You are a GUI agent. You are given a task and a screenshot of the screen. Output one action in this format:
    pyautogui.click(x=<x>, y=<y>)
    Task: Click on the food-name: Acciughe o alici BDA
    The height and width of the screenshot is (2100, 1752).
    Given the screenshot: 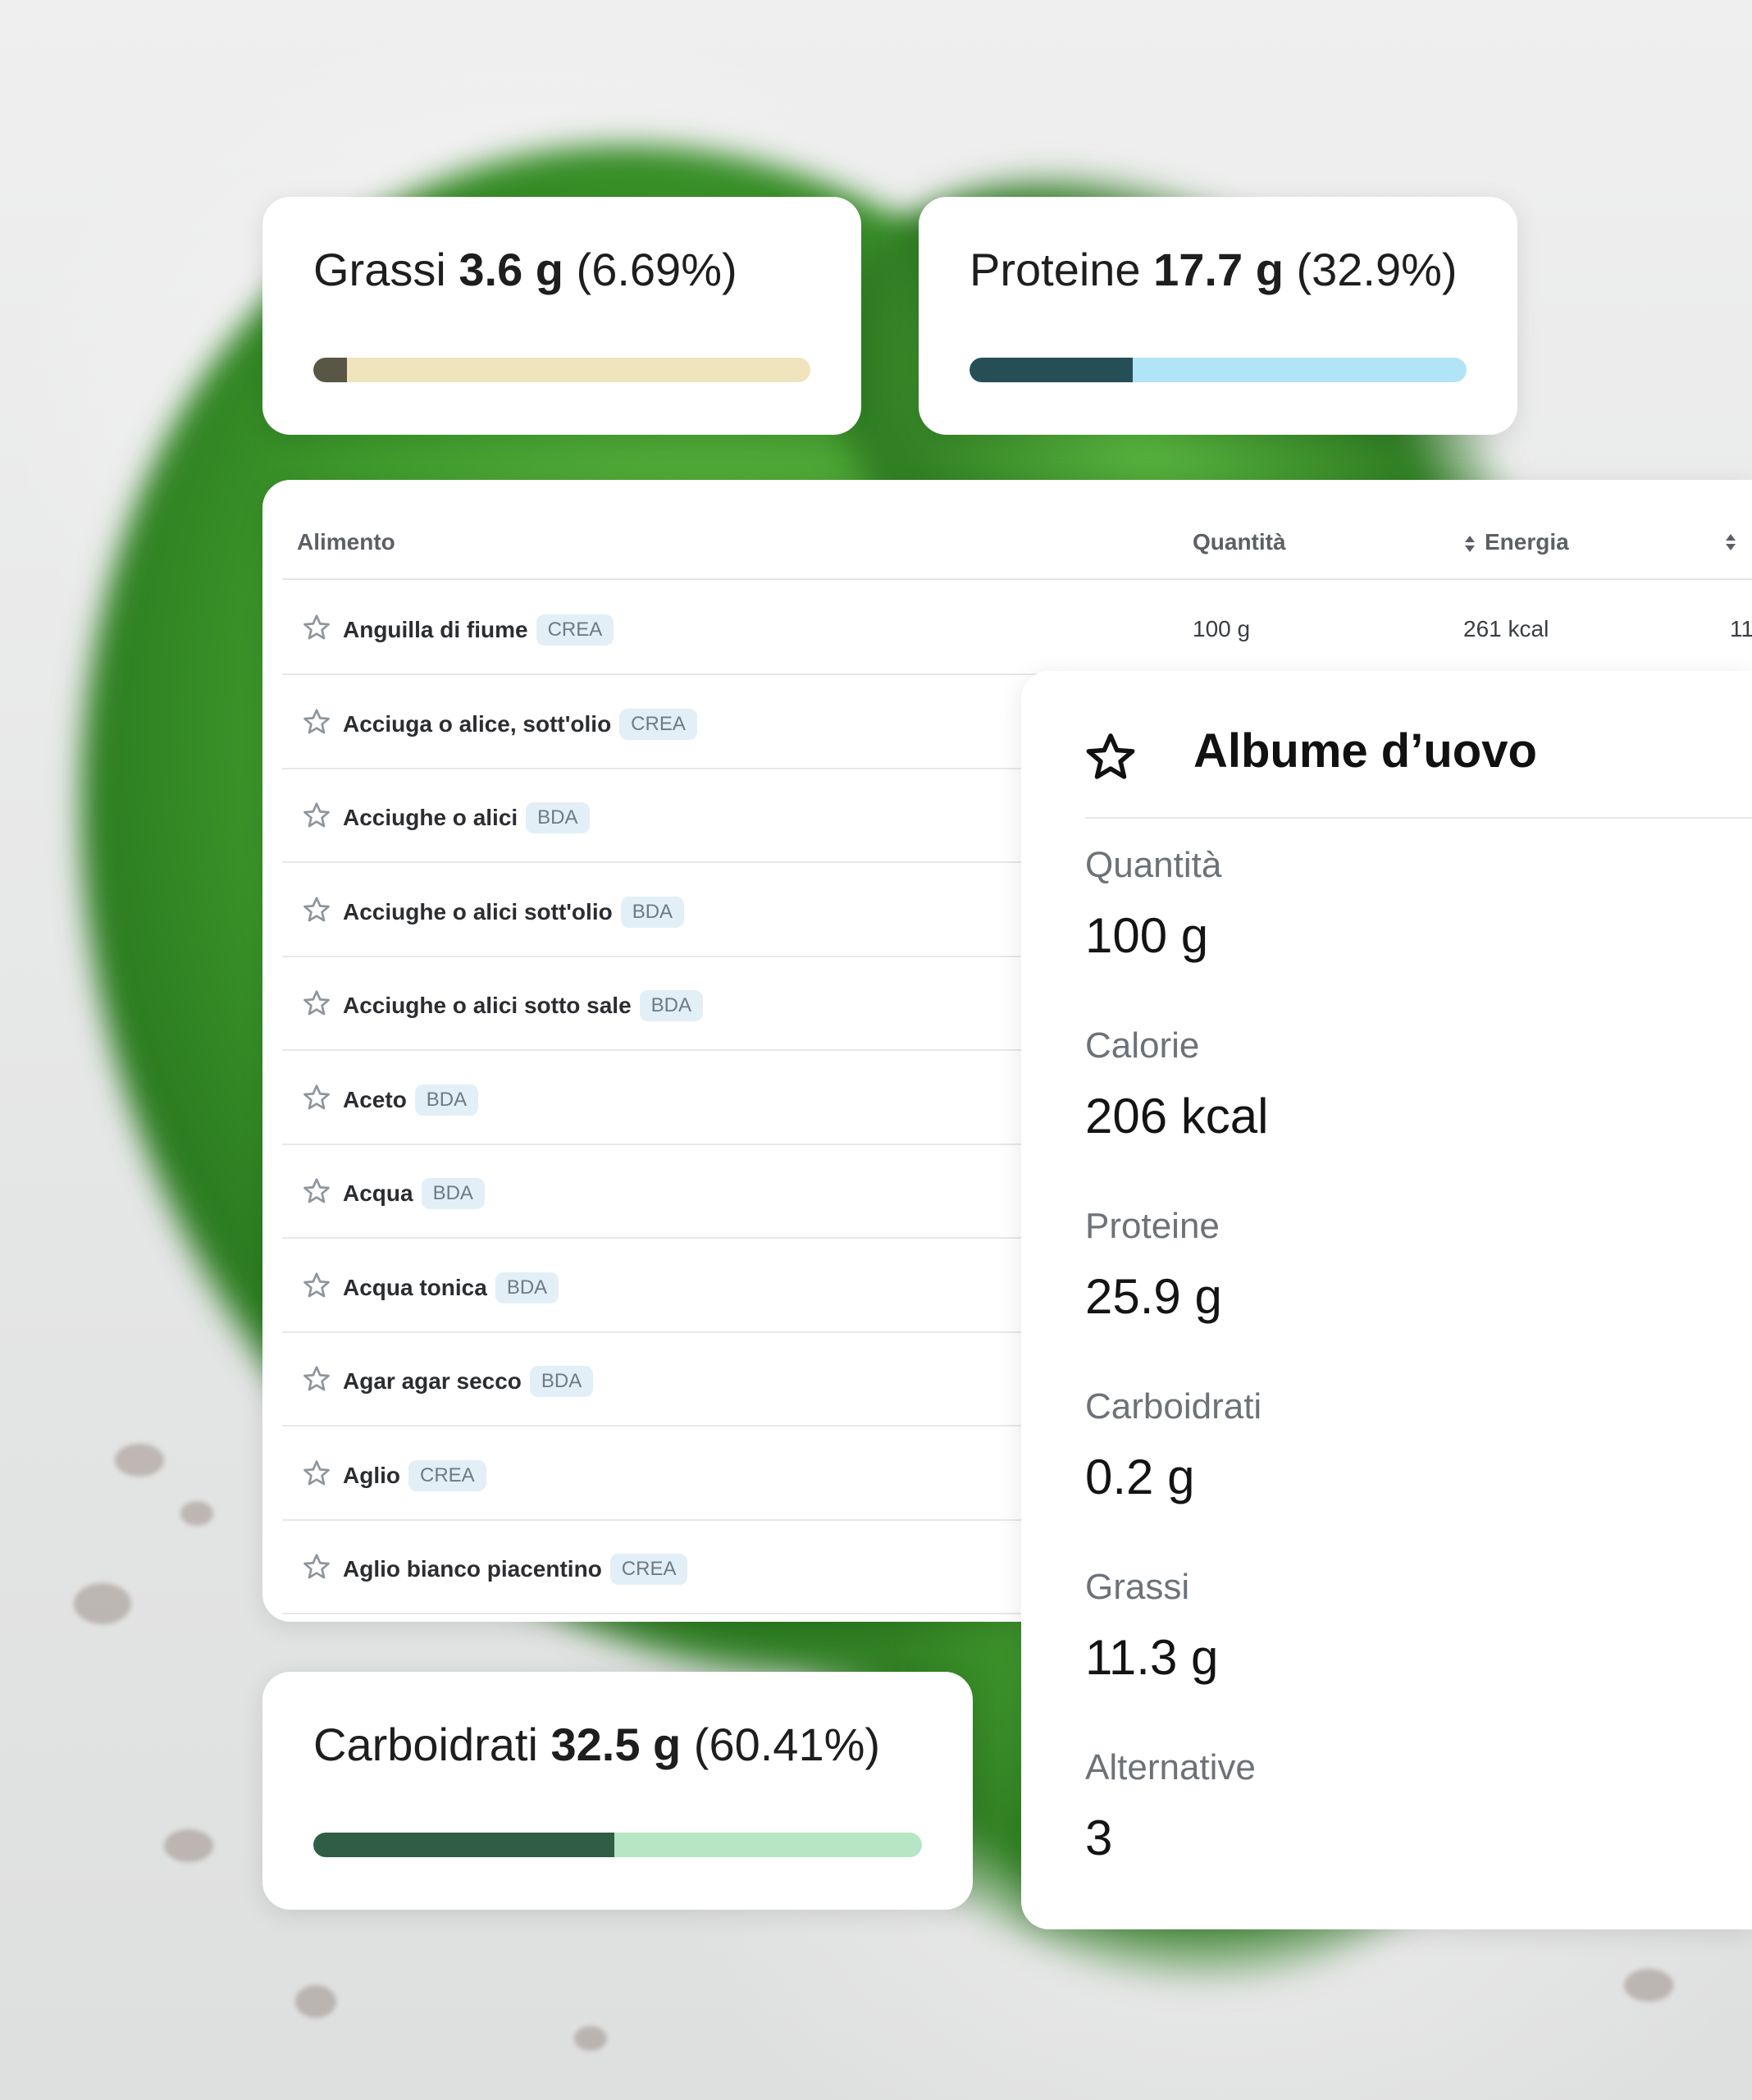 What is the action you would take?
    pyautogui.click(x=467, y=818)
    